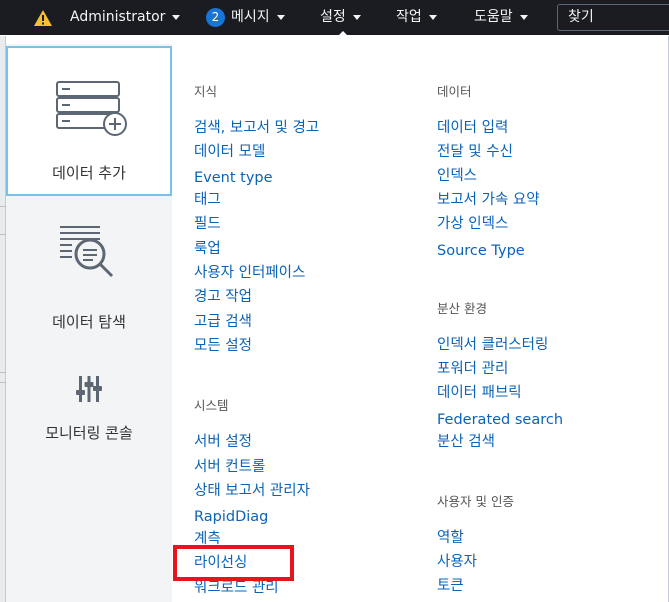 The height and width of the screenshot is (602, 669). Describe the element at coordinates (223, 297) in the screenshot. I see `menu-link-alert-actions: 경고 작업` at that location.